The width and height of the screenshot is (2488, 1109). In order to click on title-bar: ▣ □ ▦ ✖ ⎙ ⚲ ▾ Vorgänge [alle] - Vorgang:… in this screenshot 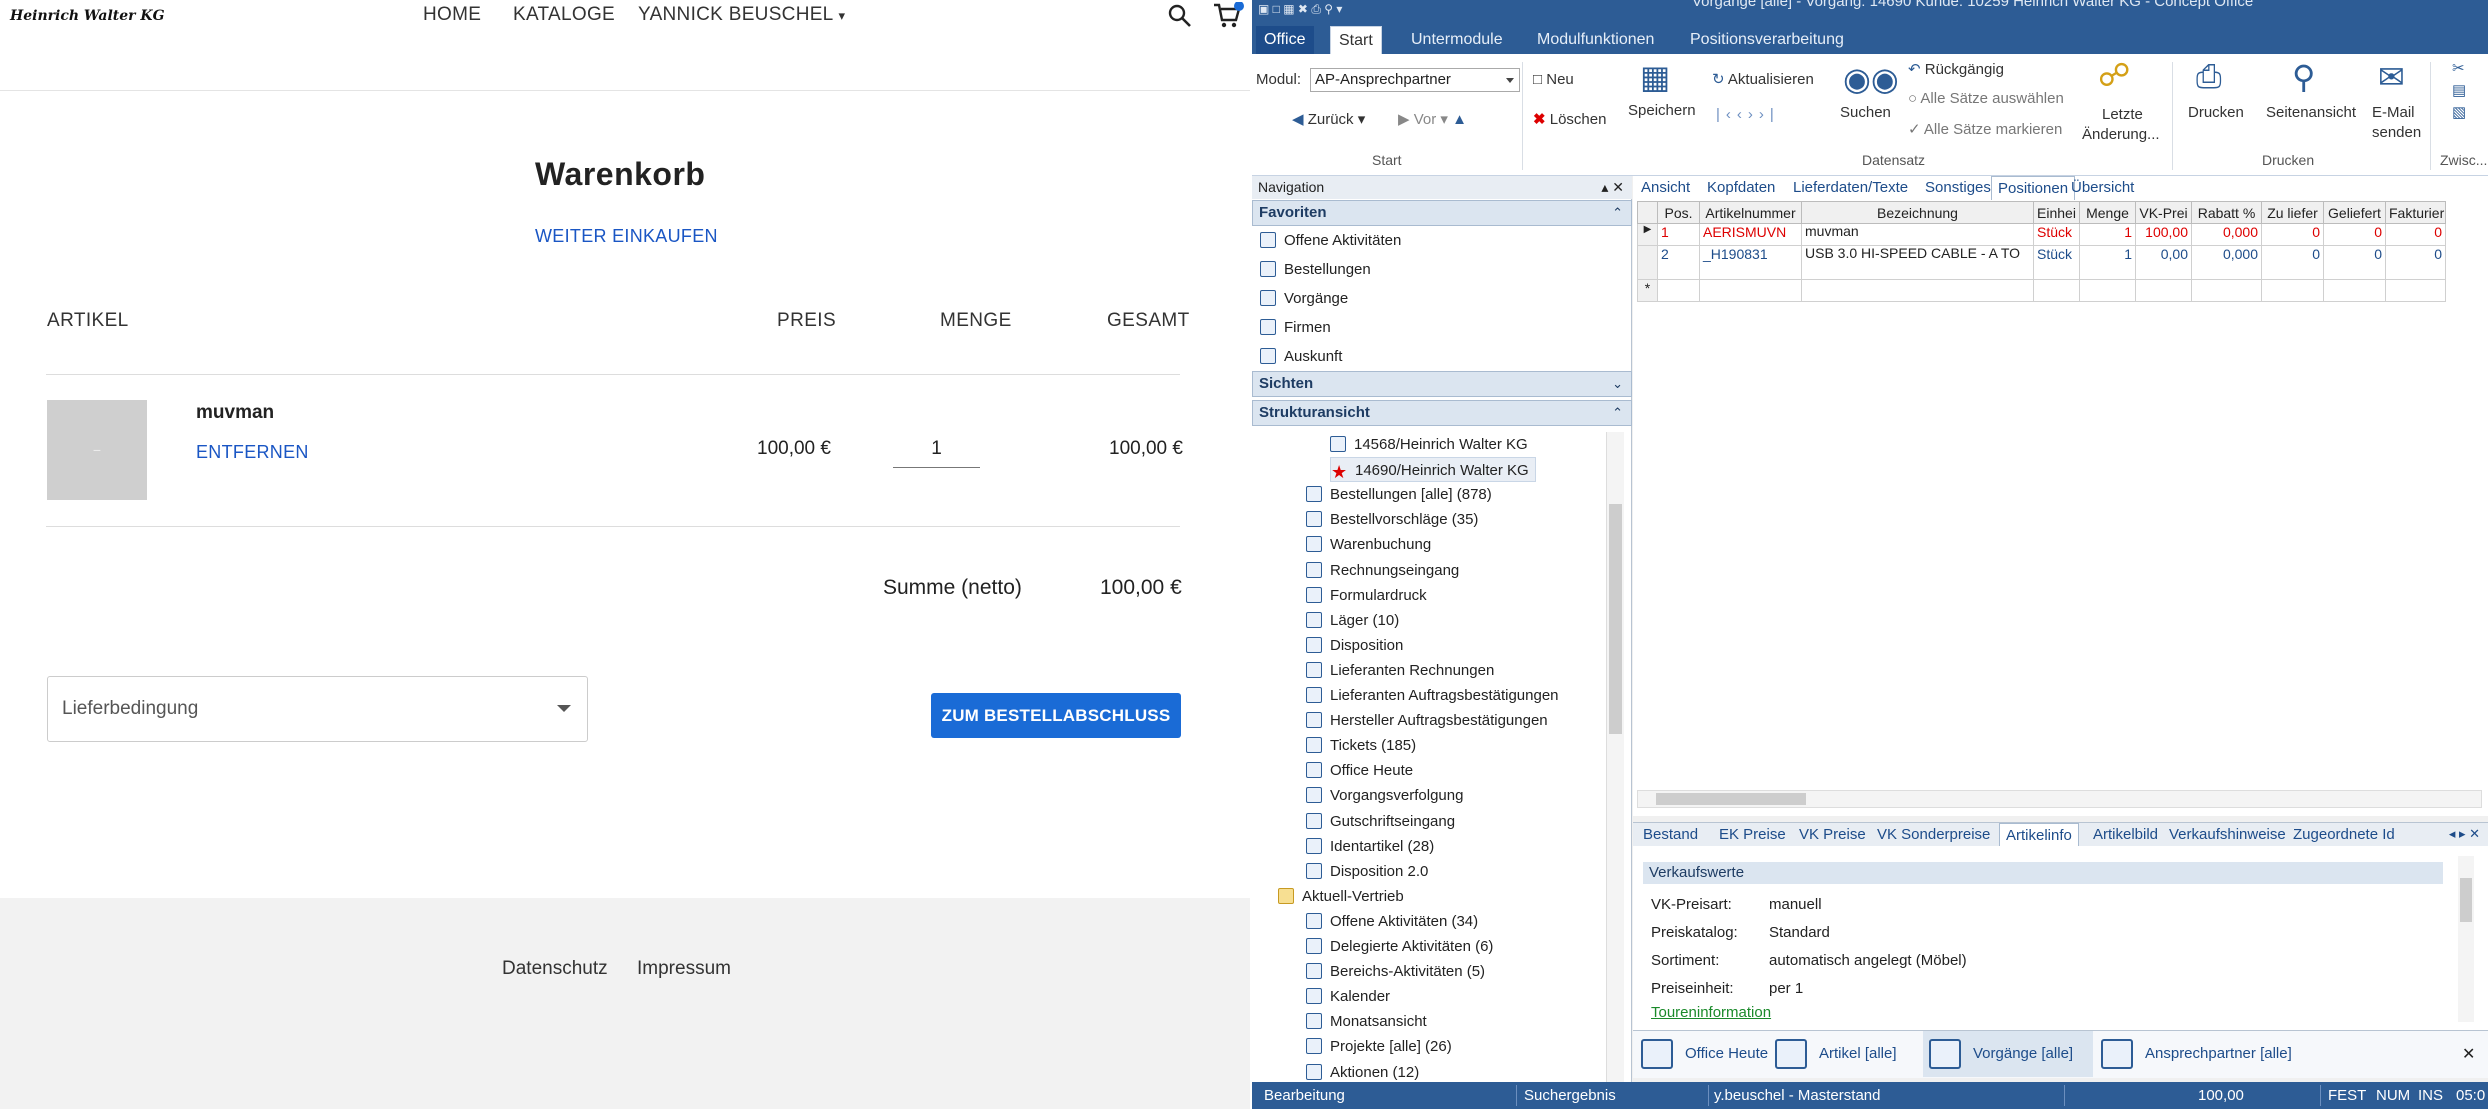, I will do `click(1870, 11)`.